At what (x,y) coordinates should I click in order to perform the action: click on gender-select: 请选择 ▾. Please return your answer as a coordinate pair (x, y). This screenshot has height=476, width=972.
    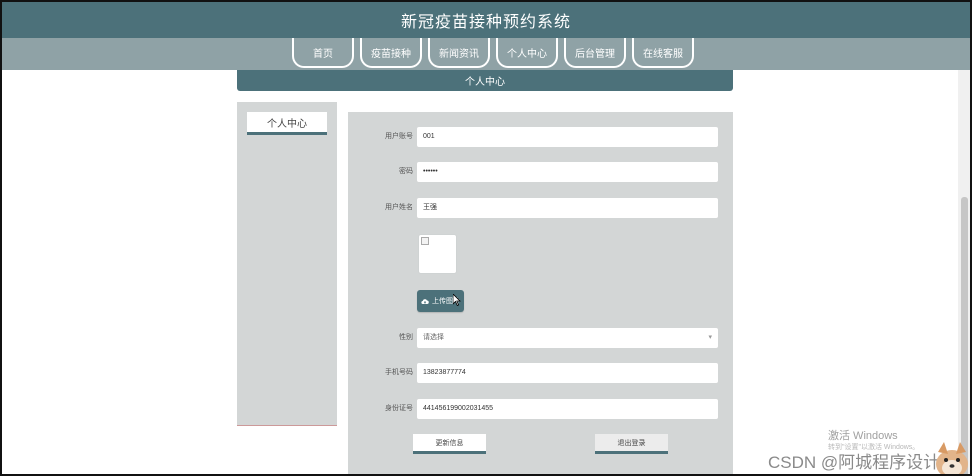
    Looking at the image, I should click on (567, 338).